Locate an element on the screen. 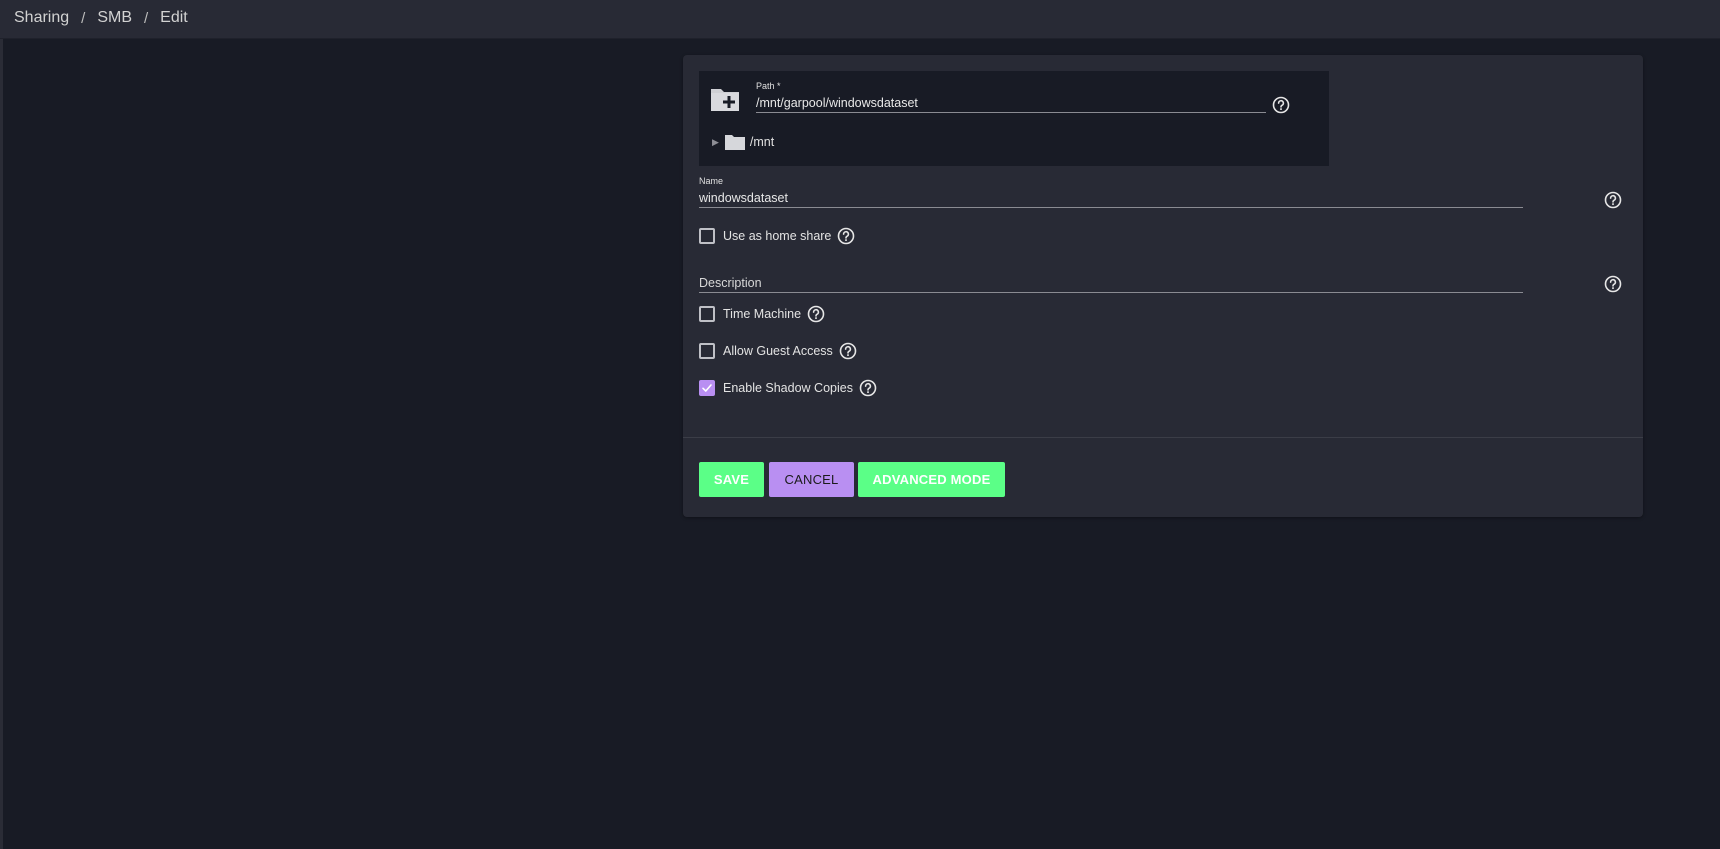  shadow-copies-checkbox-row: Enable Shadow Copies is located at coordinates (788, 388).